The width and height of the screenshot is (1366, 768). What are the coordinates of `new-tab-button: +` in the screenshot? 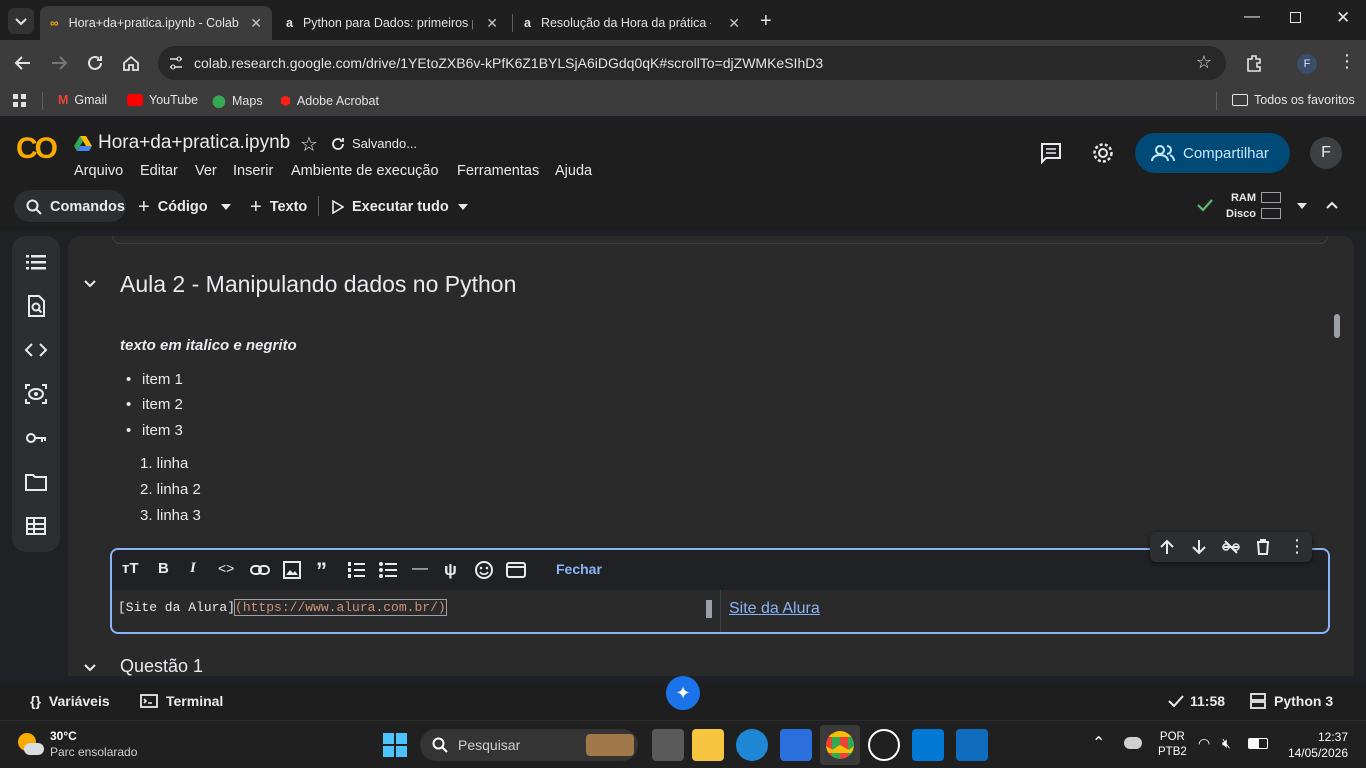 It's located at (766, 21).